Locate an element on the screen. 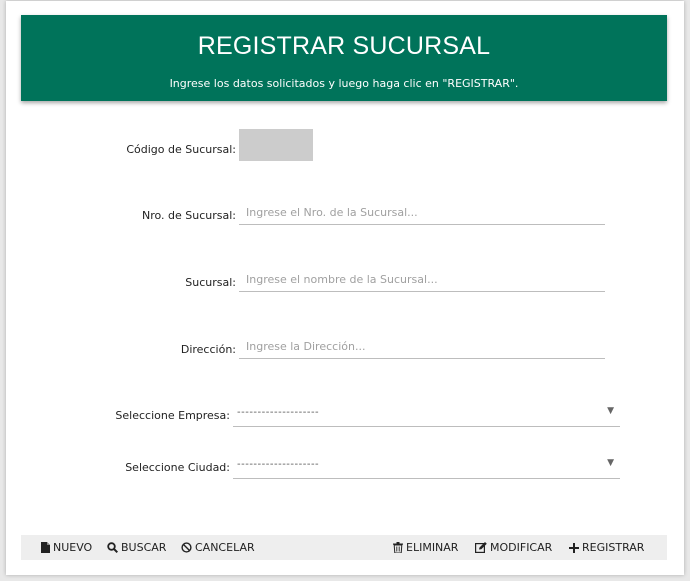 Image resolution: width=690 pixels, height=581 pixels. eliminar-button: ELIMINAR is located at coordinates (425, 547).